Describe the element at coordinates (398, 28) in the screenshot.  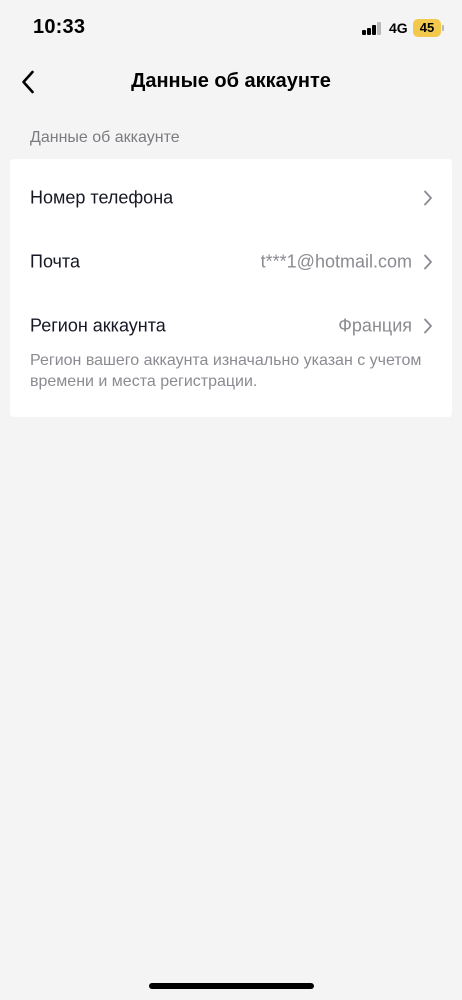
I see `network-type: 4G` at that location.